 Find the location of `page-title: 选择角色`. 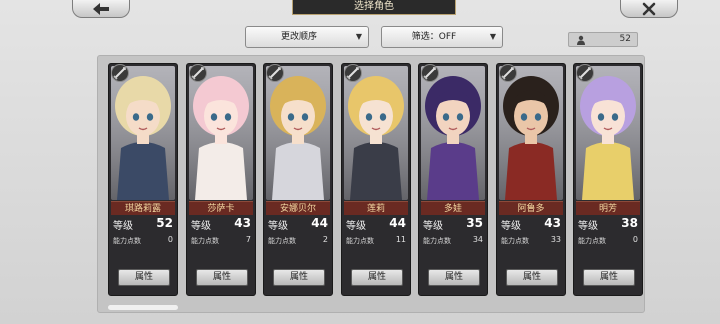

page-title: 选择角色 is located at coordinates (374, 7).